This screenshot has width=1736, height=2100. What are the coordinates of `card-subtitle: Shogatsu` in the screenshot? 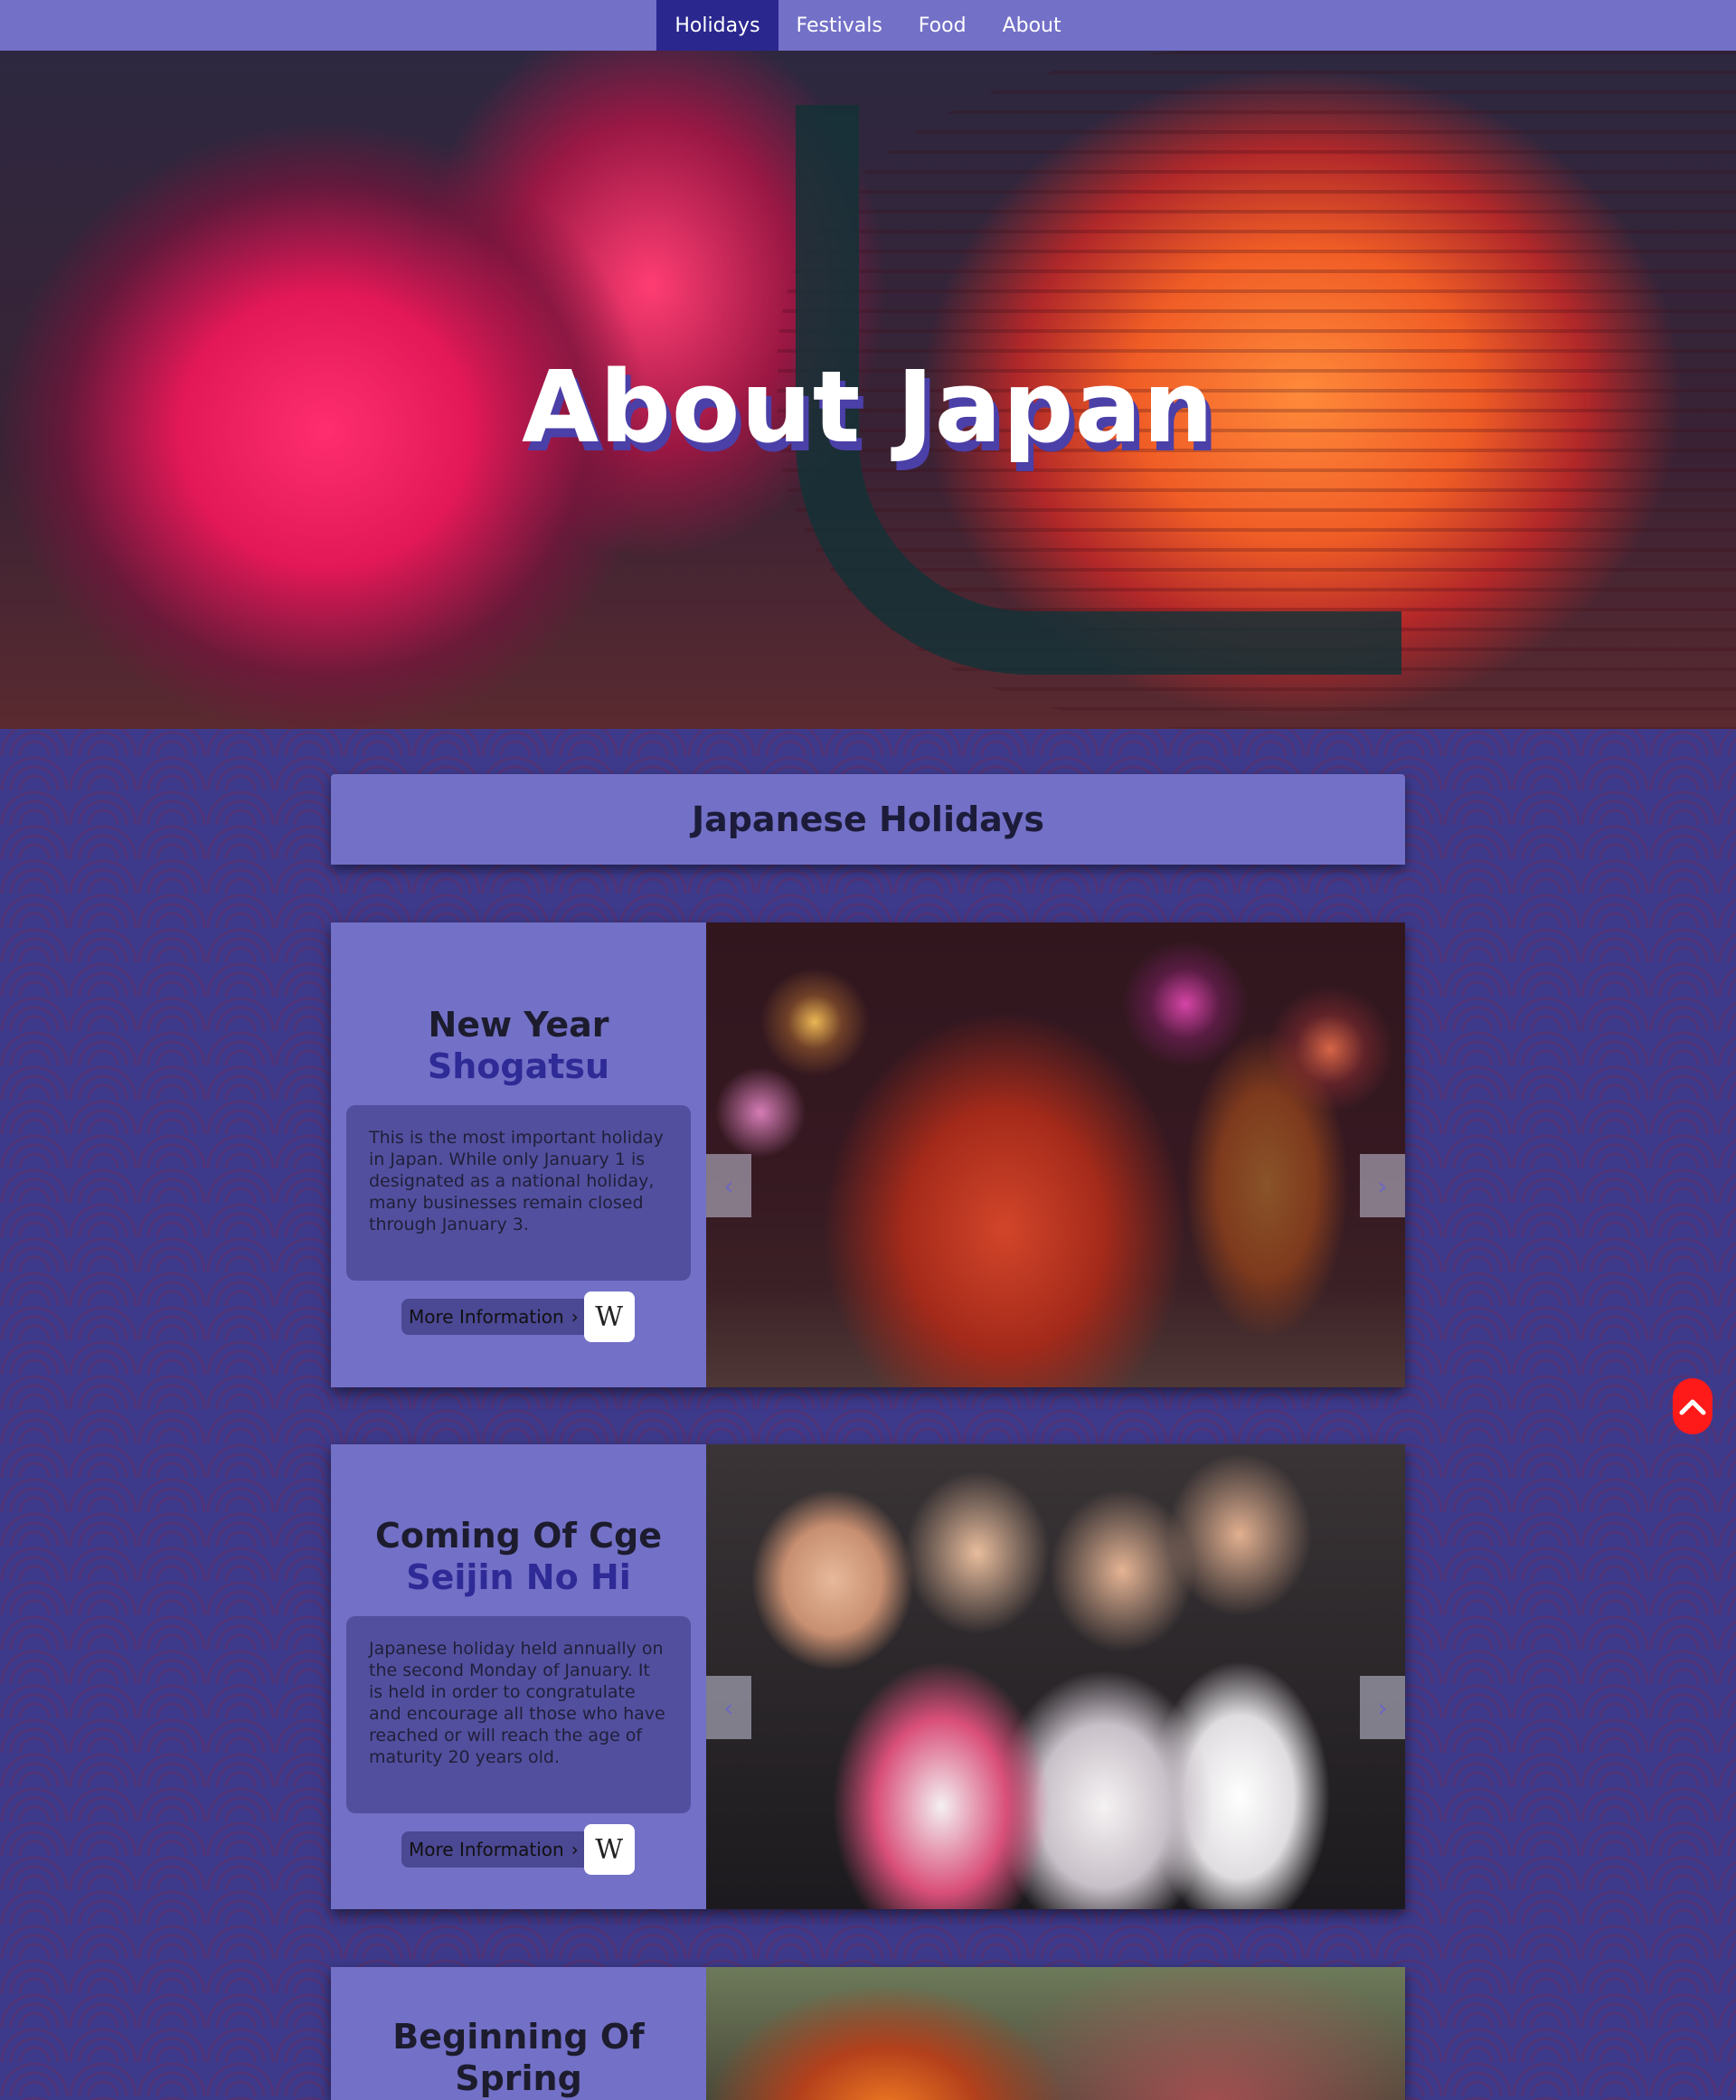 It's located at (519, 1066).